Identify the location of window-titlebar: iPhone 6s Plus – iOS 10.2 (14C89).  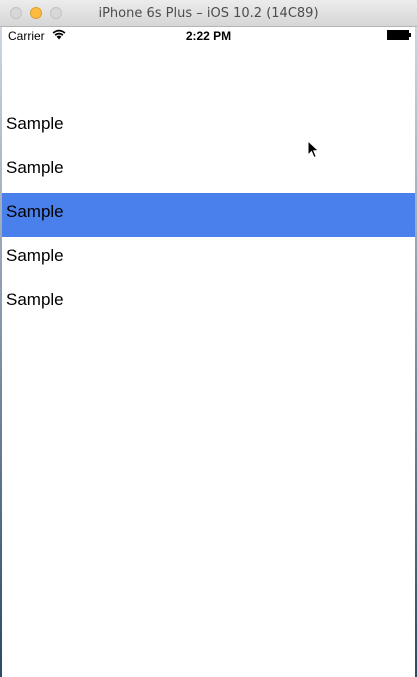
(208, 13).